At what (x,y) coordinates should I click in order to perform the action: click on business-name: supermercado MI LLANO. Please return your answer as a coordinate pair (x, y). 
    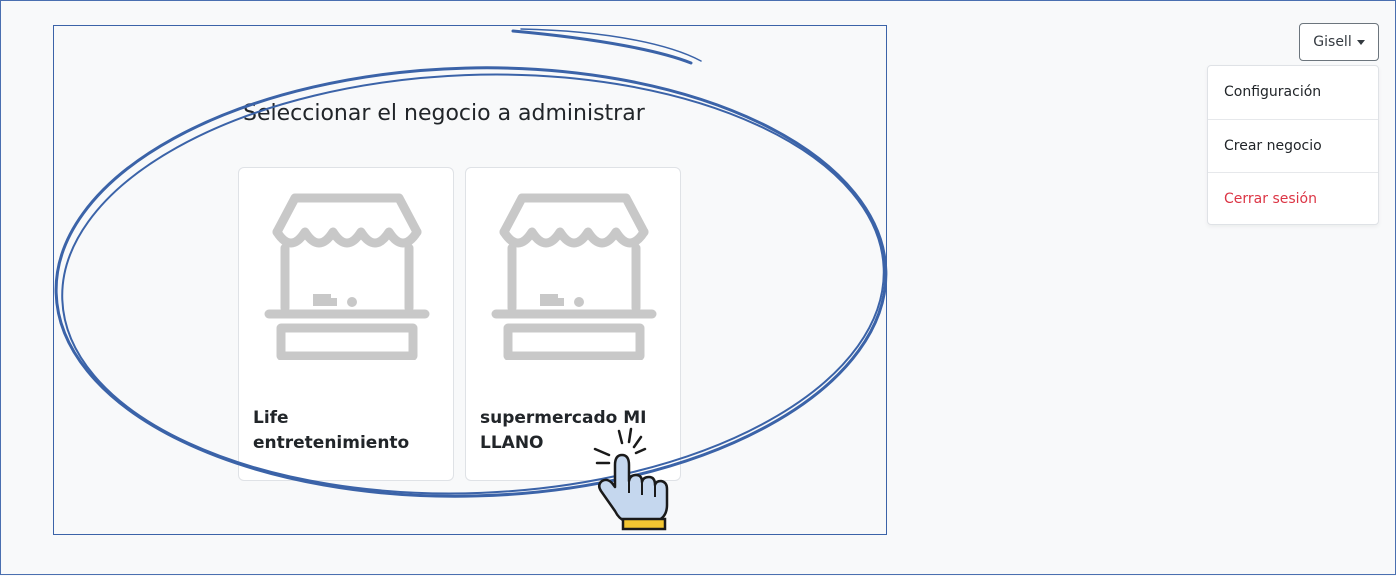
    Looking at the image, I should click on (563, 430).